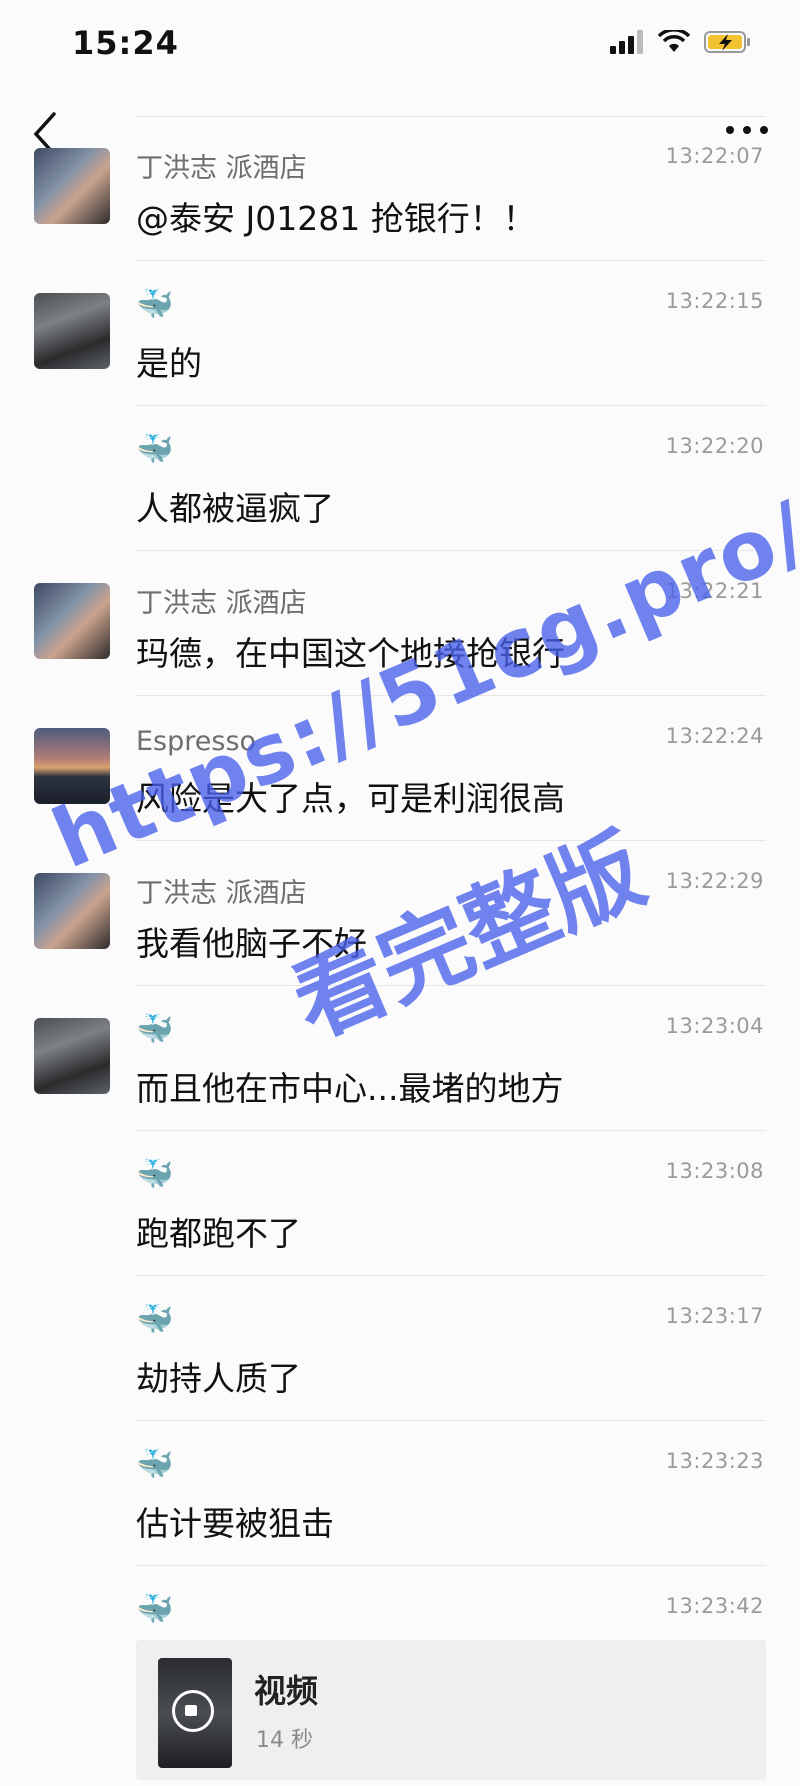  Describe the element at coordinates (714, 301) in the screenshot. I see `message-time: 13:22:15` at that location.